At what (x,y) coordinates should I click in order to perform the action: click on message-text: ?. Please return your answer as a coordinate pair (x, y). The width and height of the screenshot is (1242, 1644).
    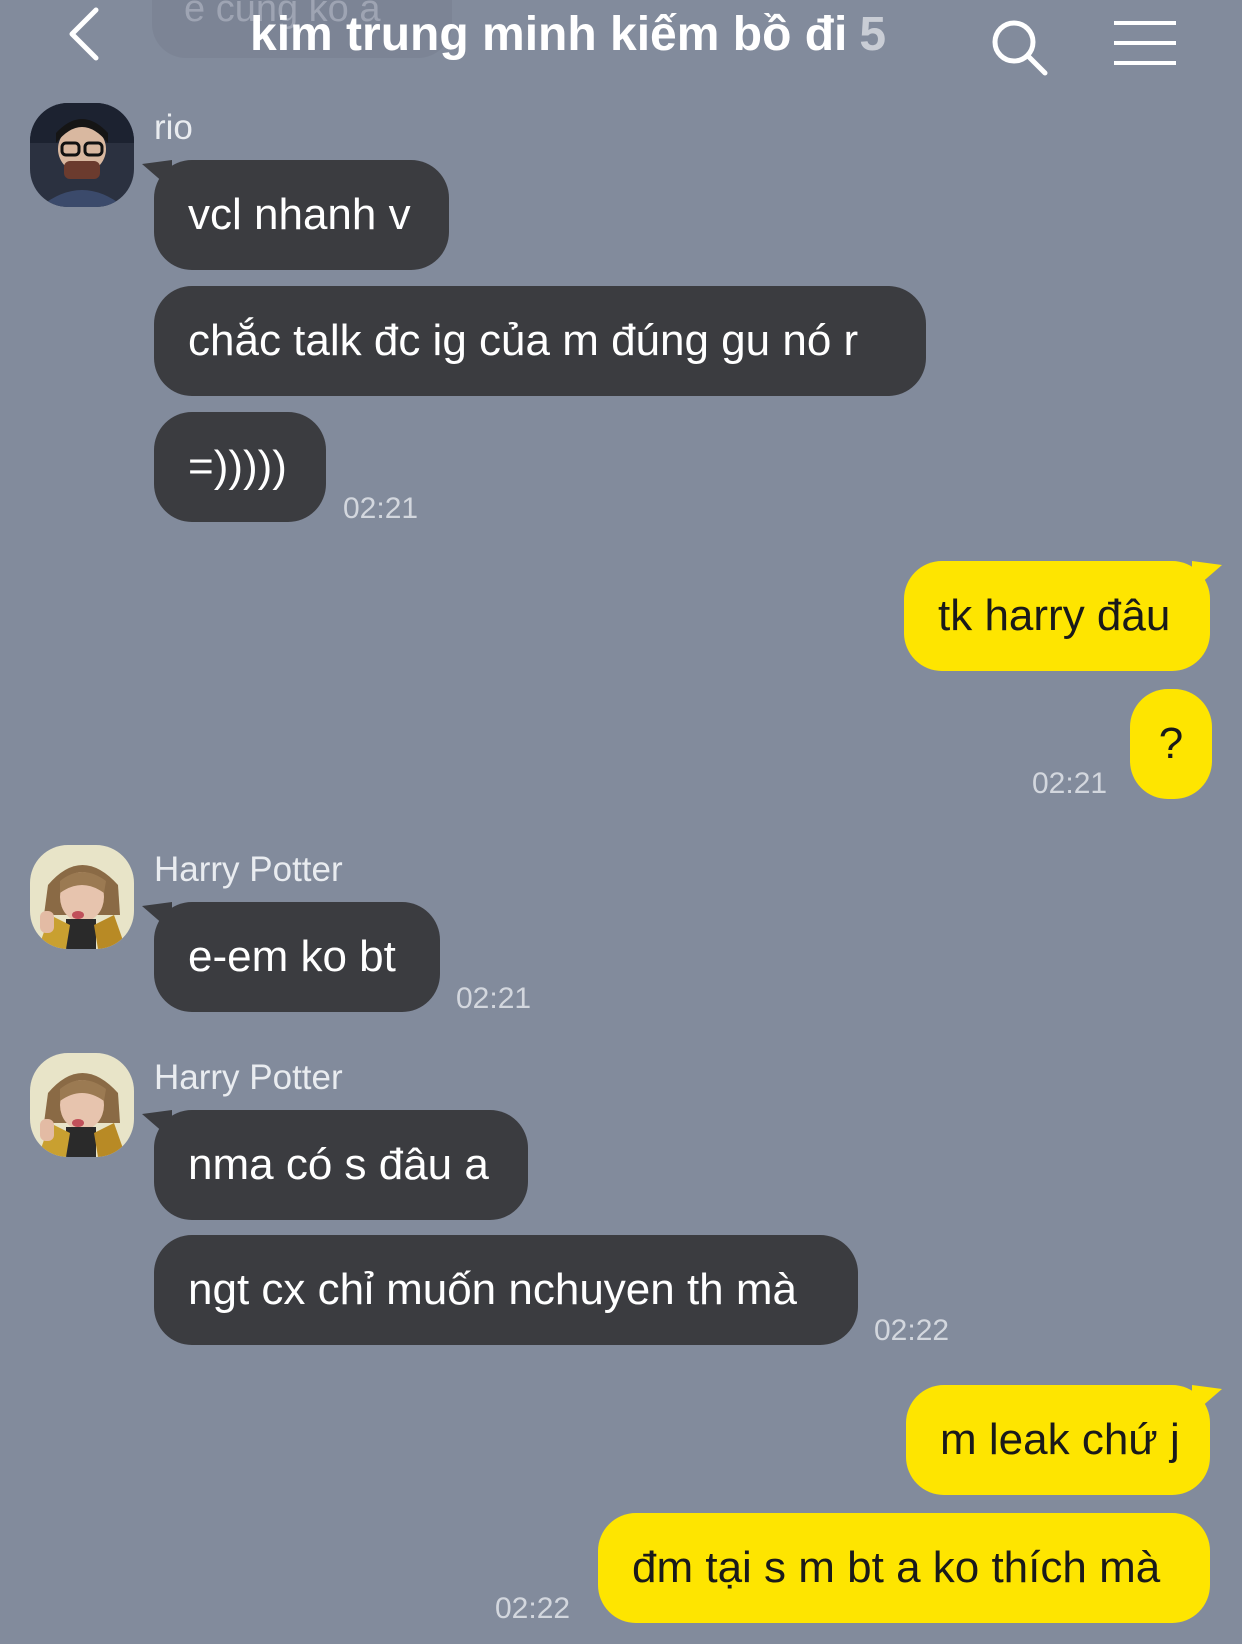
    Looking at the image, I should click on (1171, 743).